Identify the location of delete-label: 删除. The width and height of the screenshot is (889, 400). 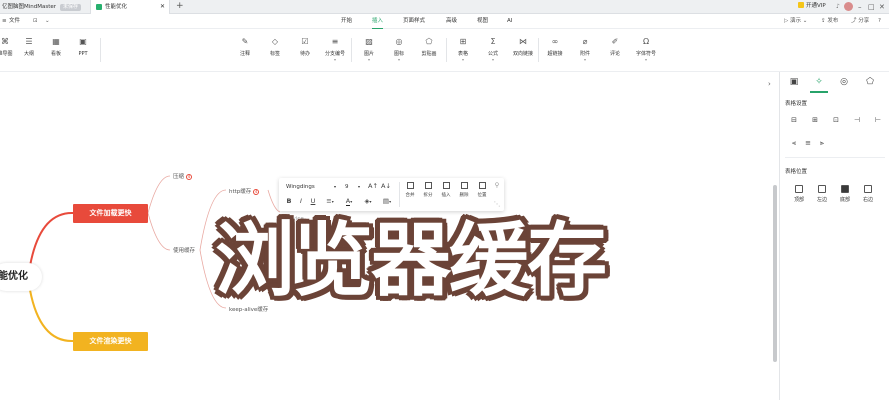
(464, 195).